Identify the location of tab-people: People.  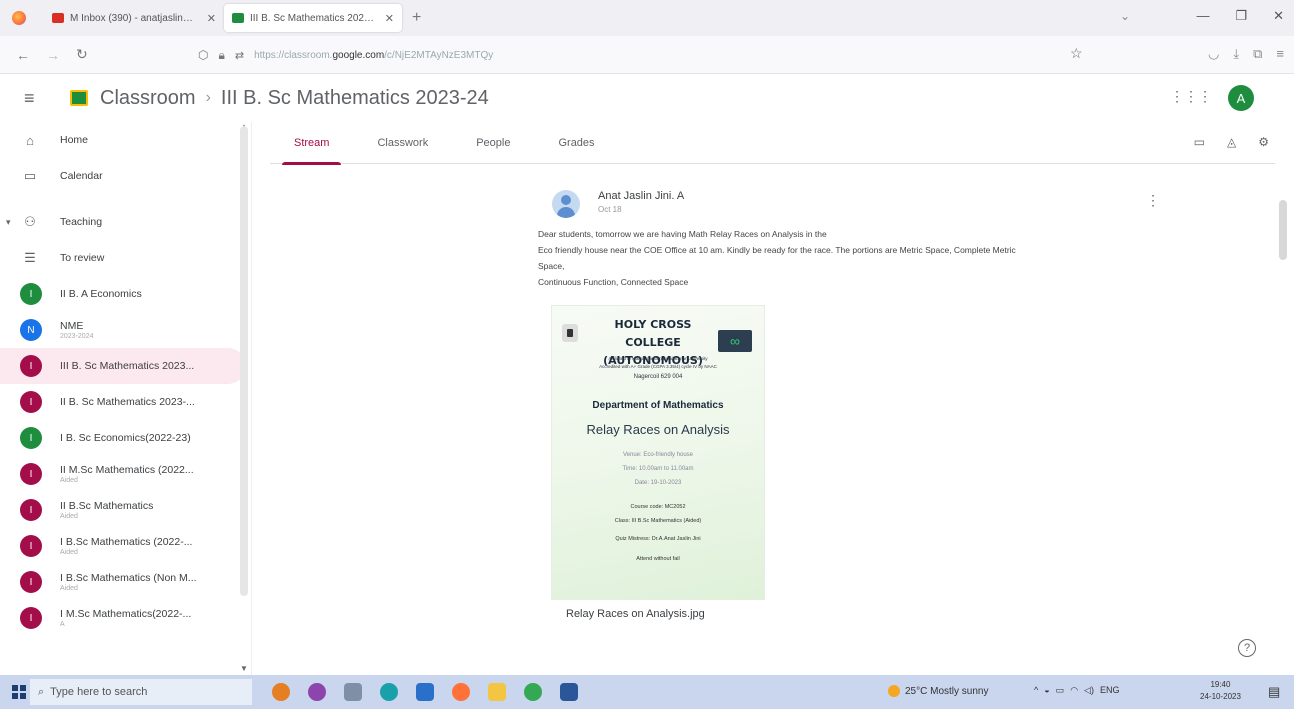
(493, 143).